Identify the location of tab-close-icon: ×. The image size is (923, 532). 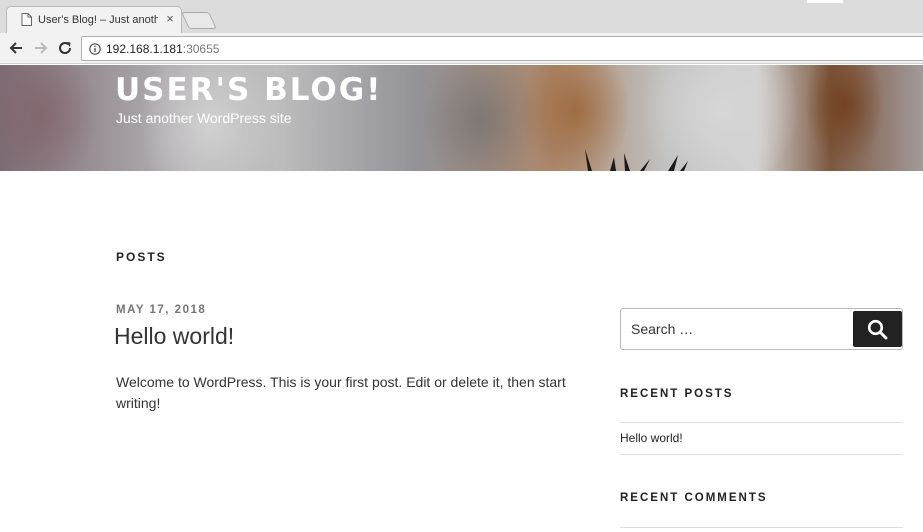
(170, 19).